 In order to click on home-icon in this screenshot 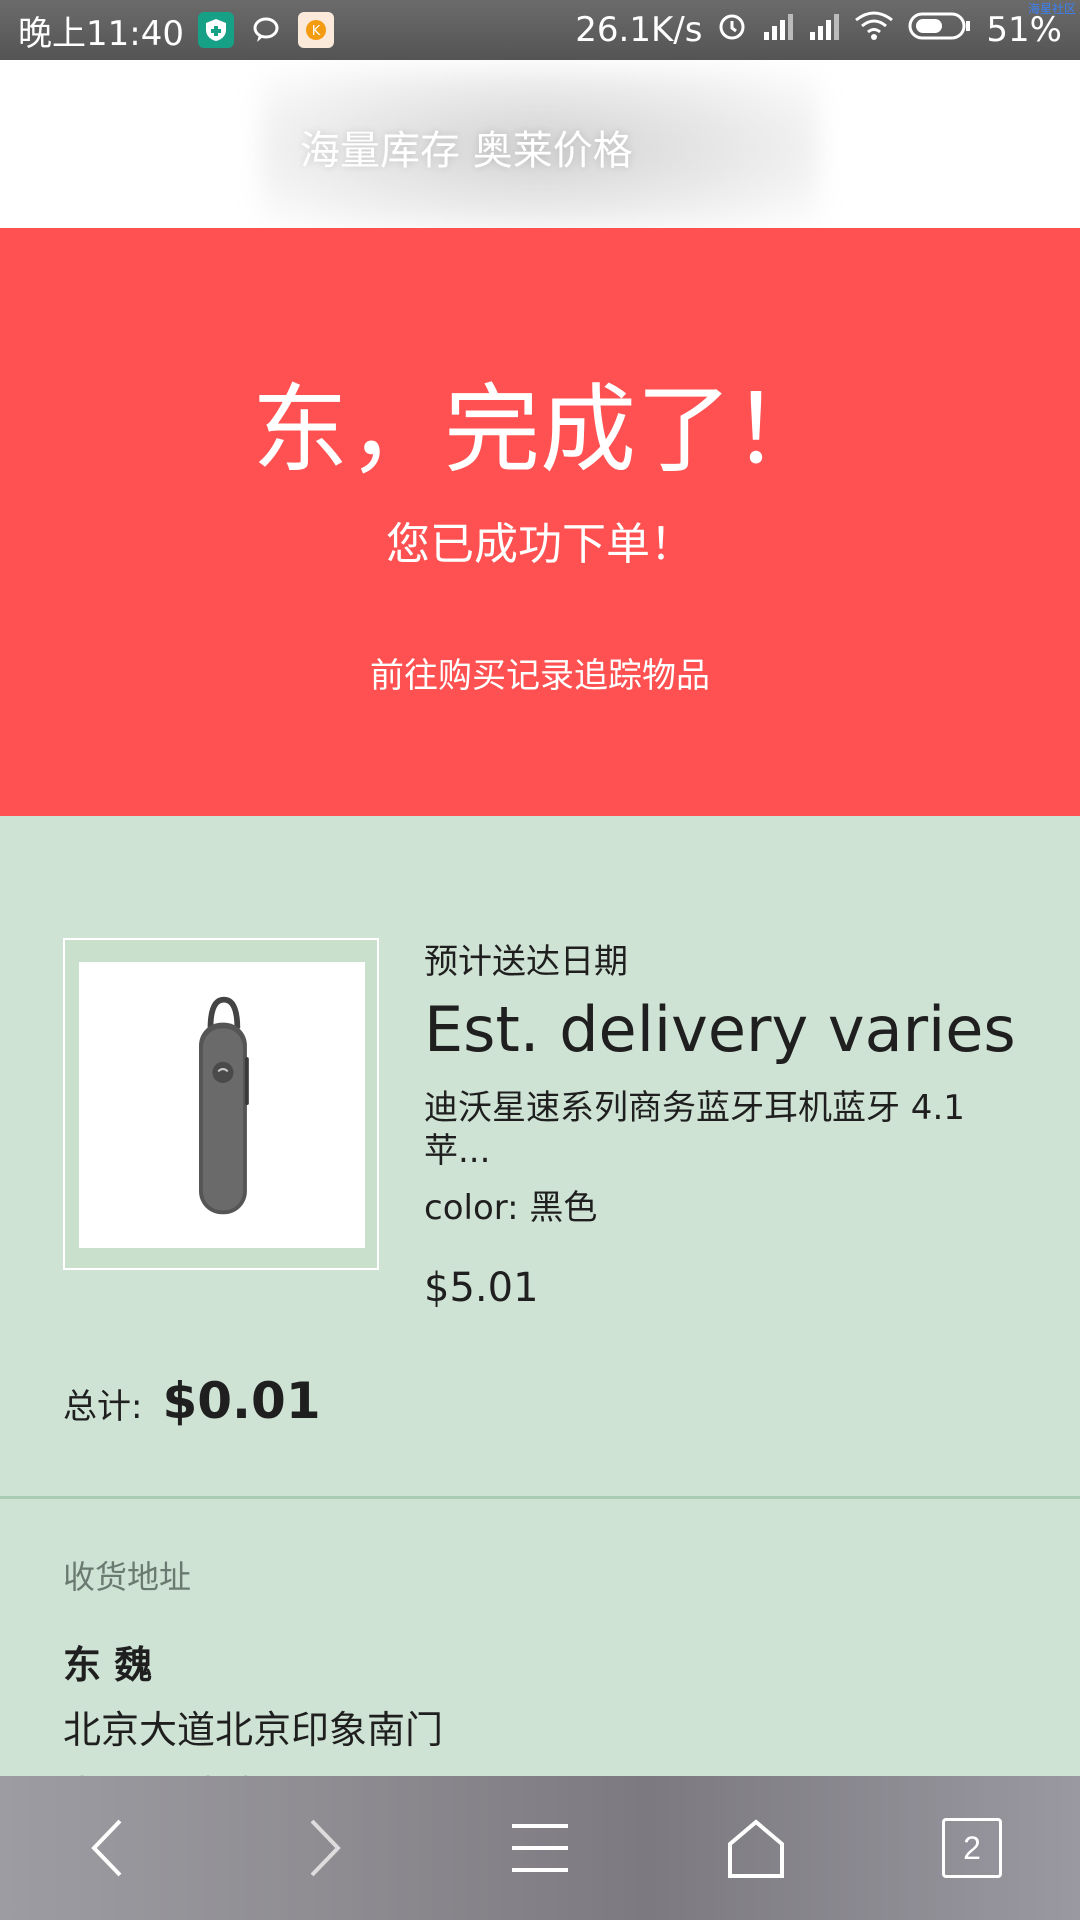, I will do `click(756, 1848)`.